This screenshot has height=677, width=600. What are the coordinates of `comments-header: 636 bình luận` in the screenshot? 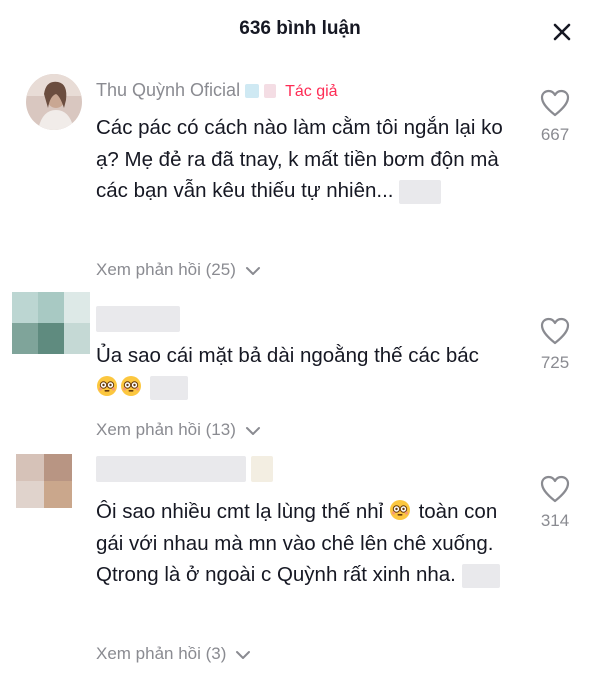 It's located at (300, 31).